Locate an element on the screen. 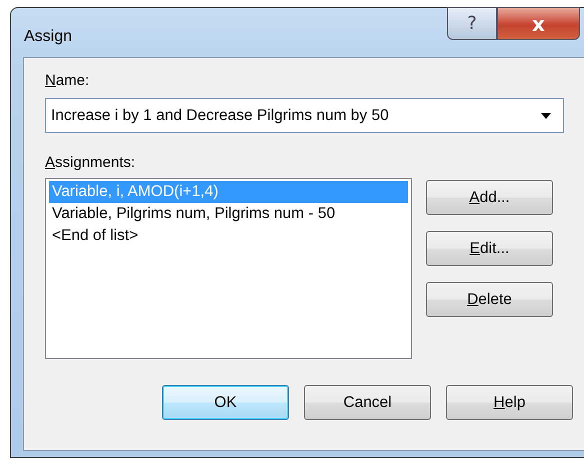 Image resolution: width=584 pixels, height=460 pixels. dropdown-caret-icon is located at coordinates (546, 115).